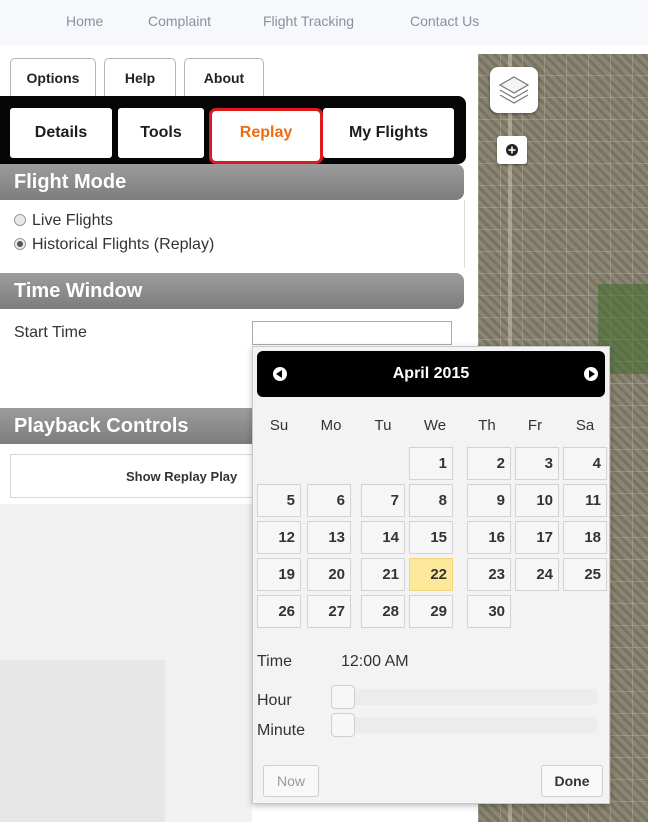 Image resolution: width=648 pixels, height=822 pixels. I want to click on tab-tools: Tools, so click(161, 133).